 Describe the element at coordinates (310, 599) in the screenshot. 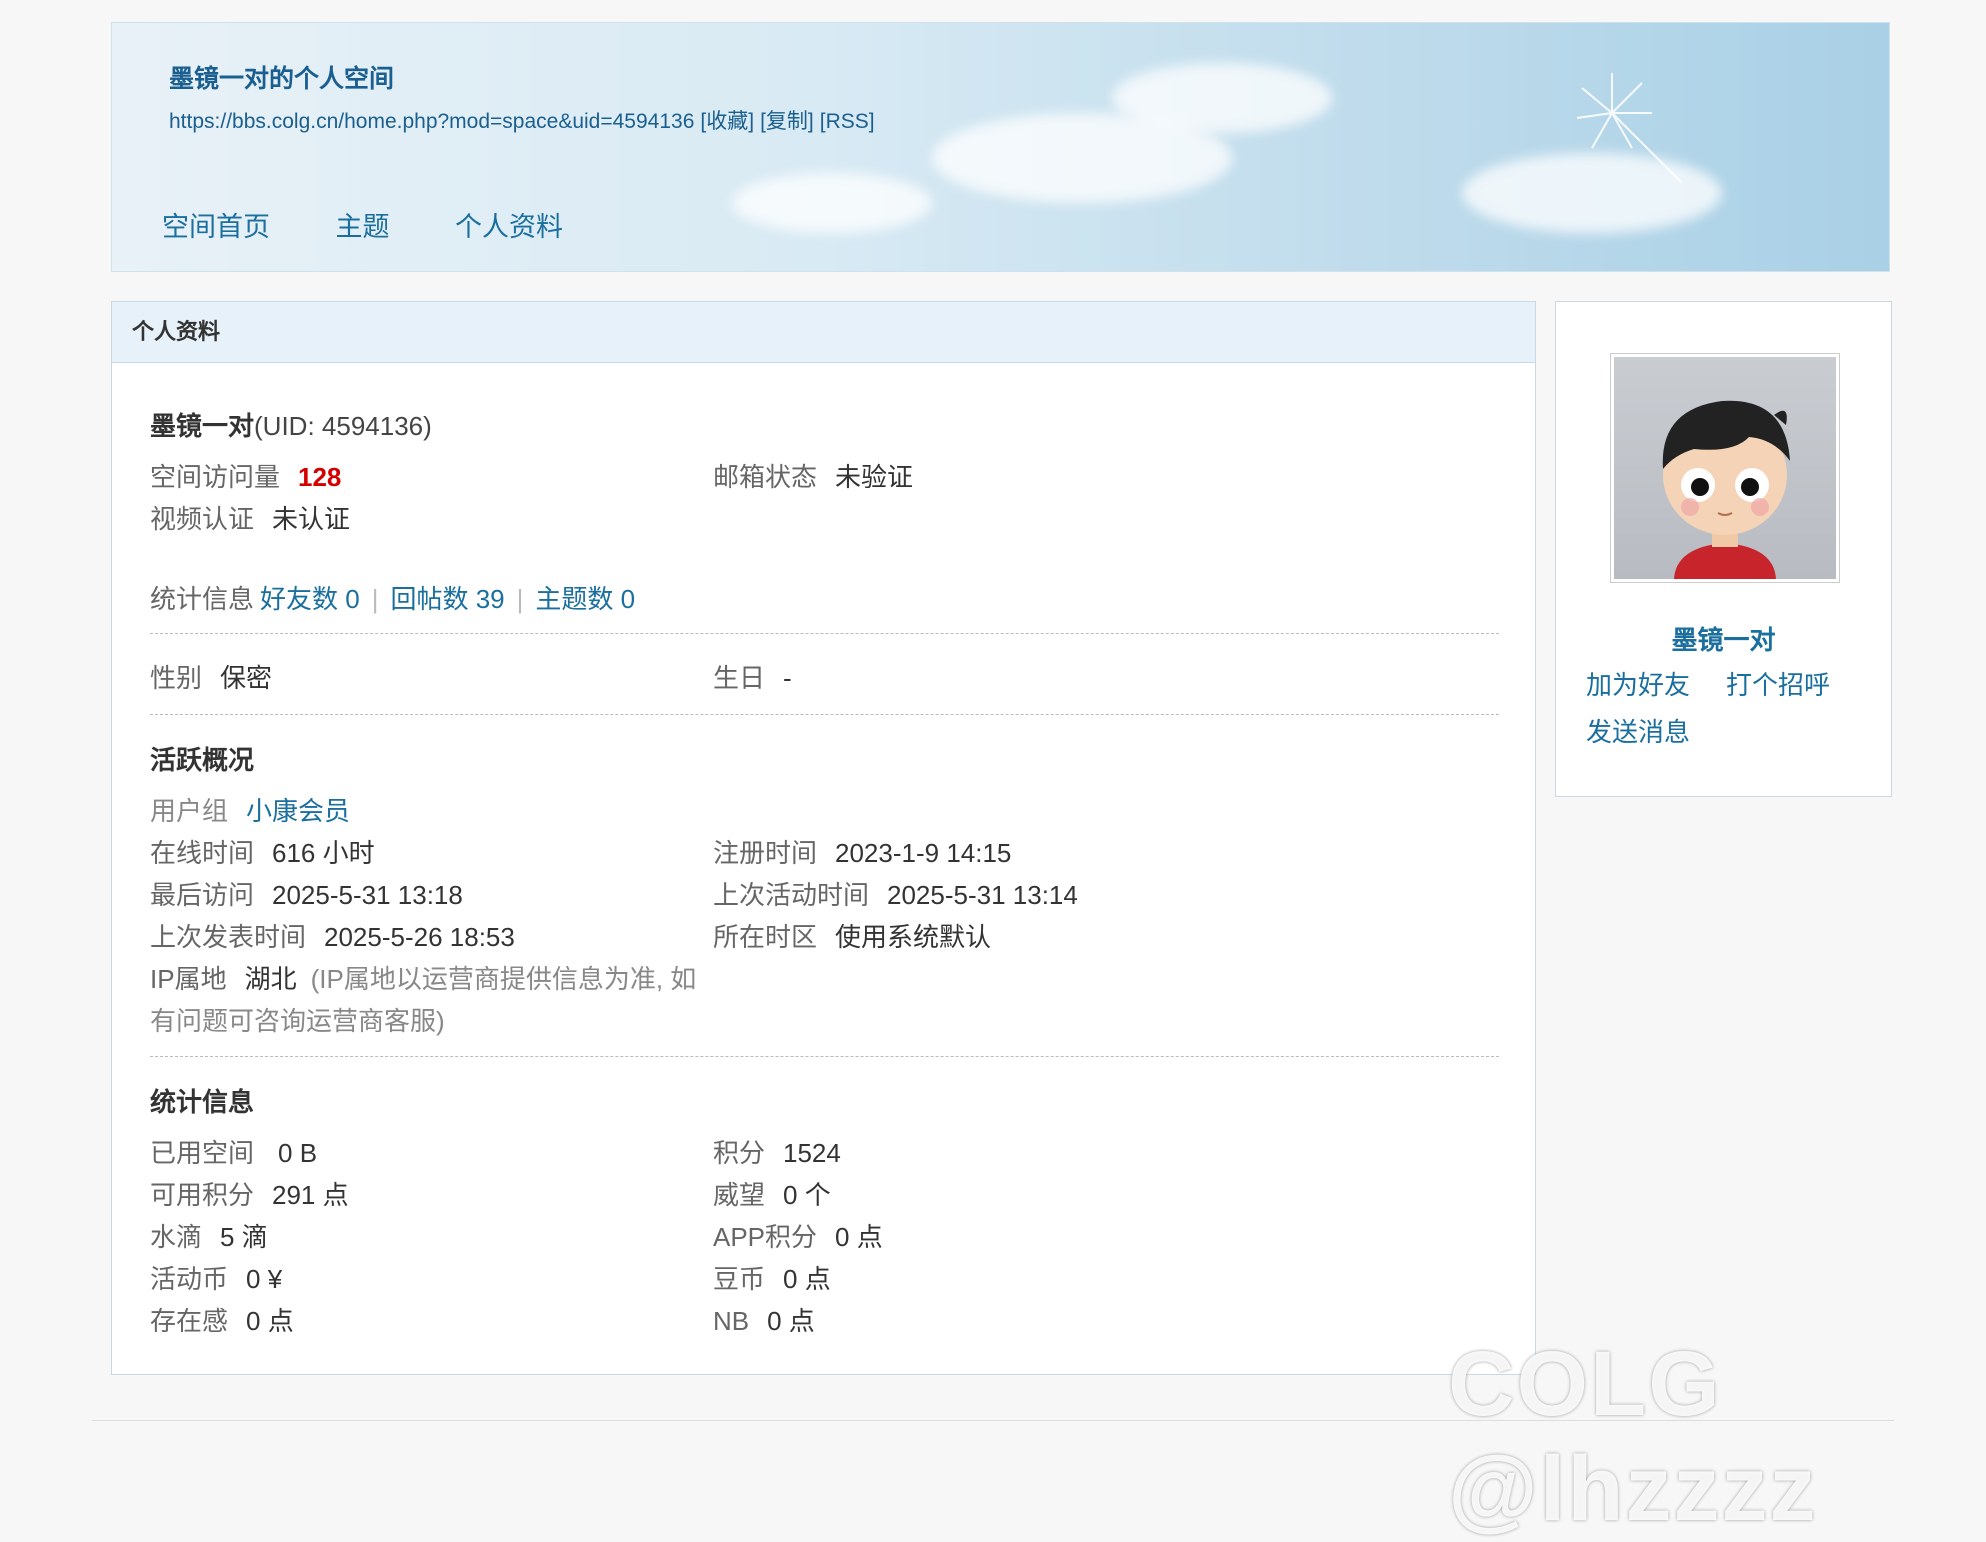

I see `friends-link: 好友数 0` at that location.